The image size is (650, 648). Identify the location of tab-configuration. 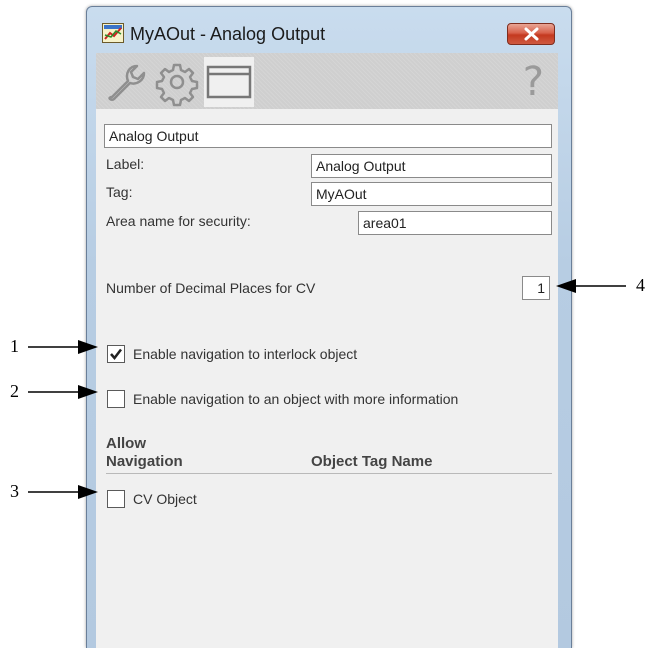
(125, 82).